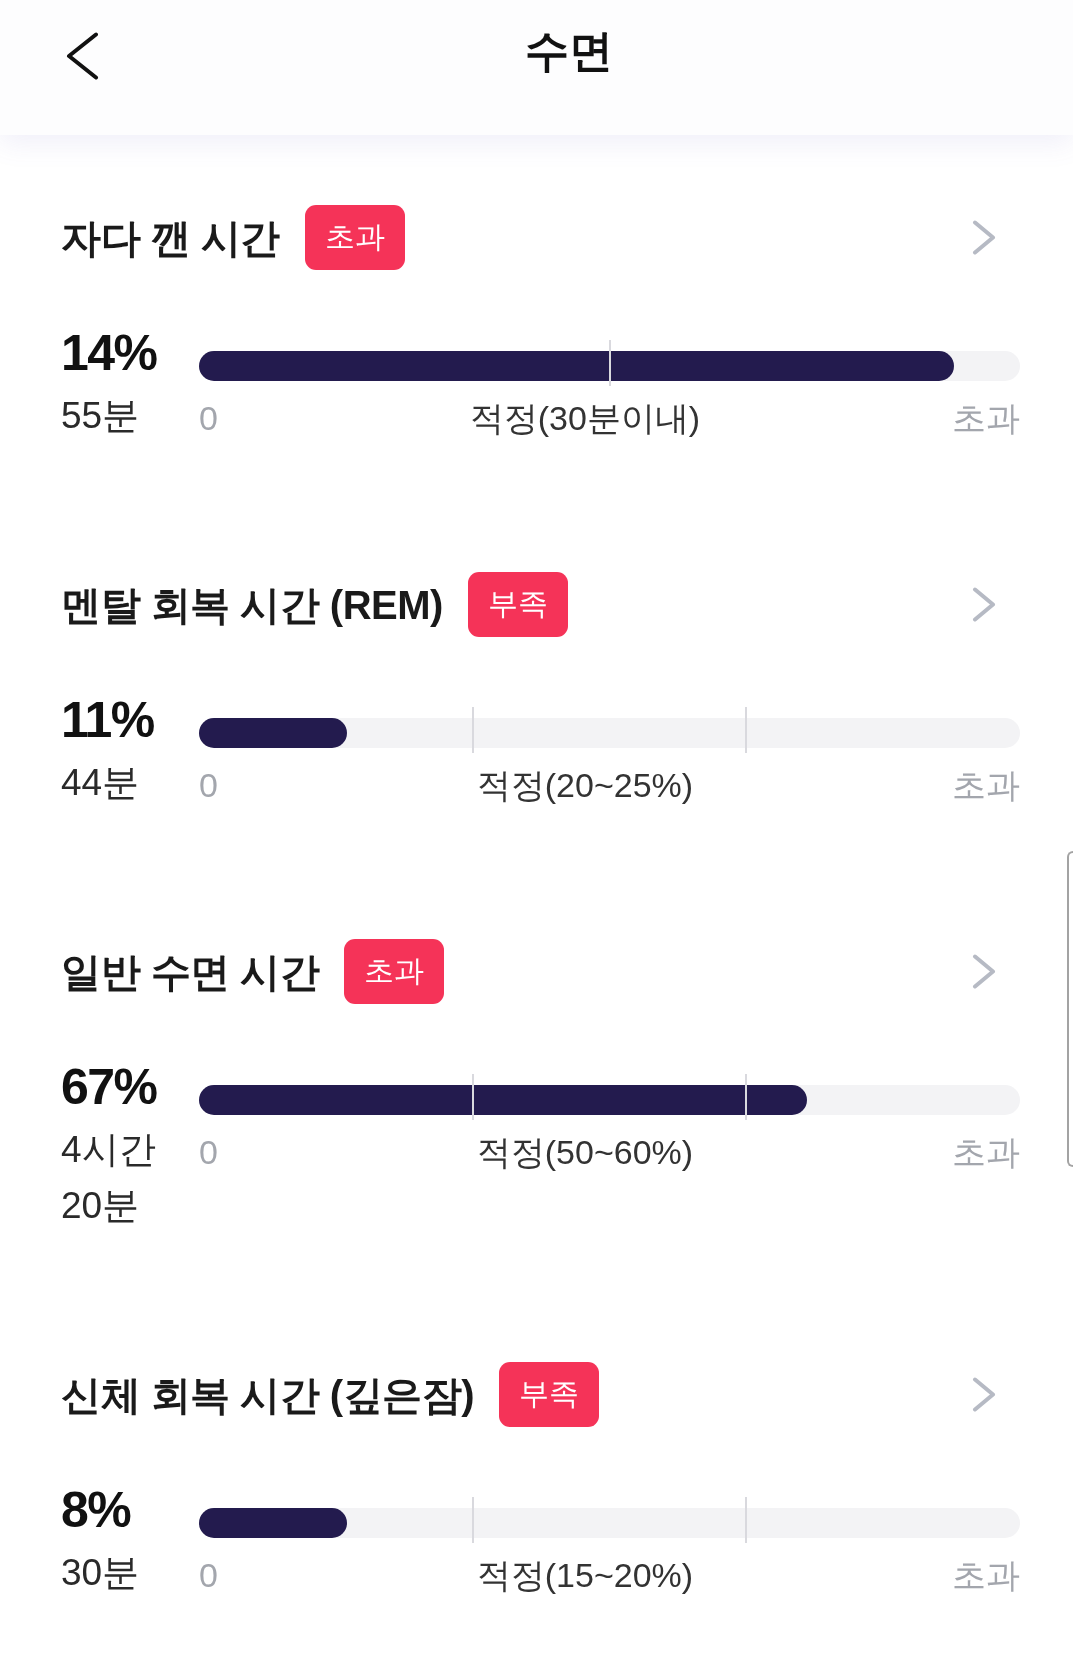 This screenshot has width=1073, height=1679. Describe the element at coordinates (96, 1510) in the screenshot. I see `percent-value: 8%` at that location.